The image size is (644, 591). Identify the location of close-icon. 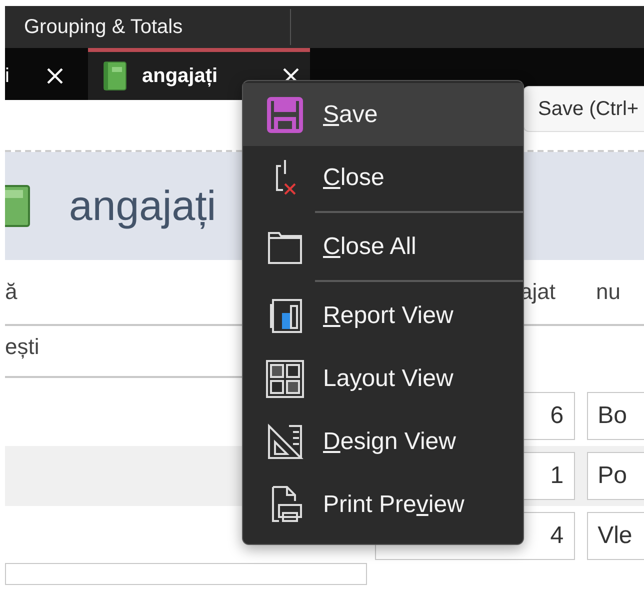
(55, 76).